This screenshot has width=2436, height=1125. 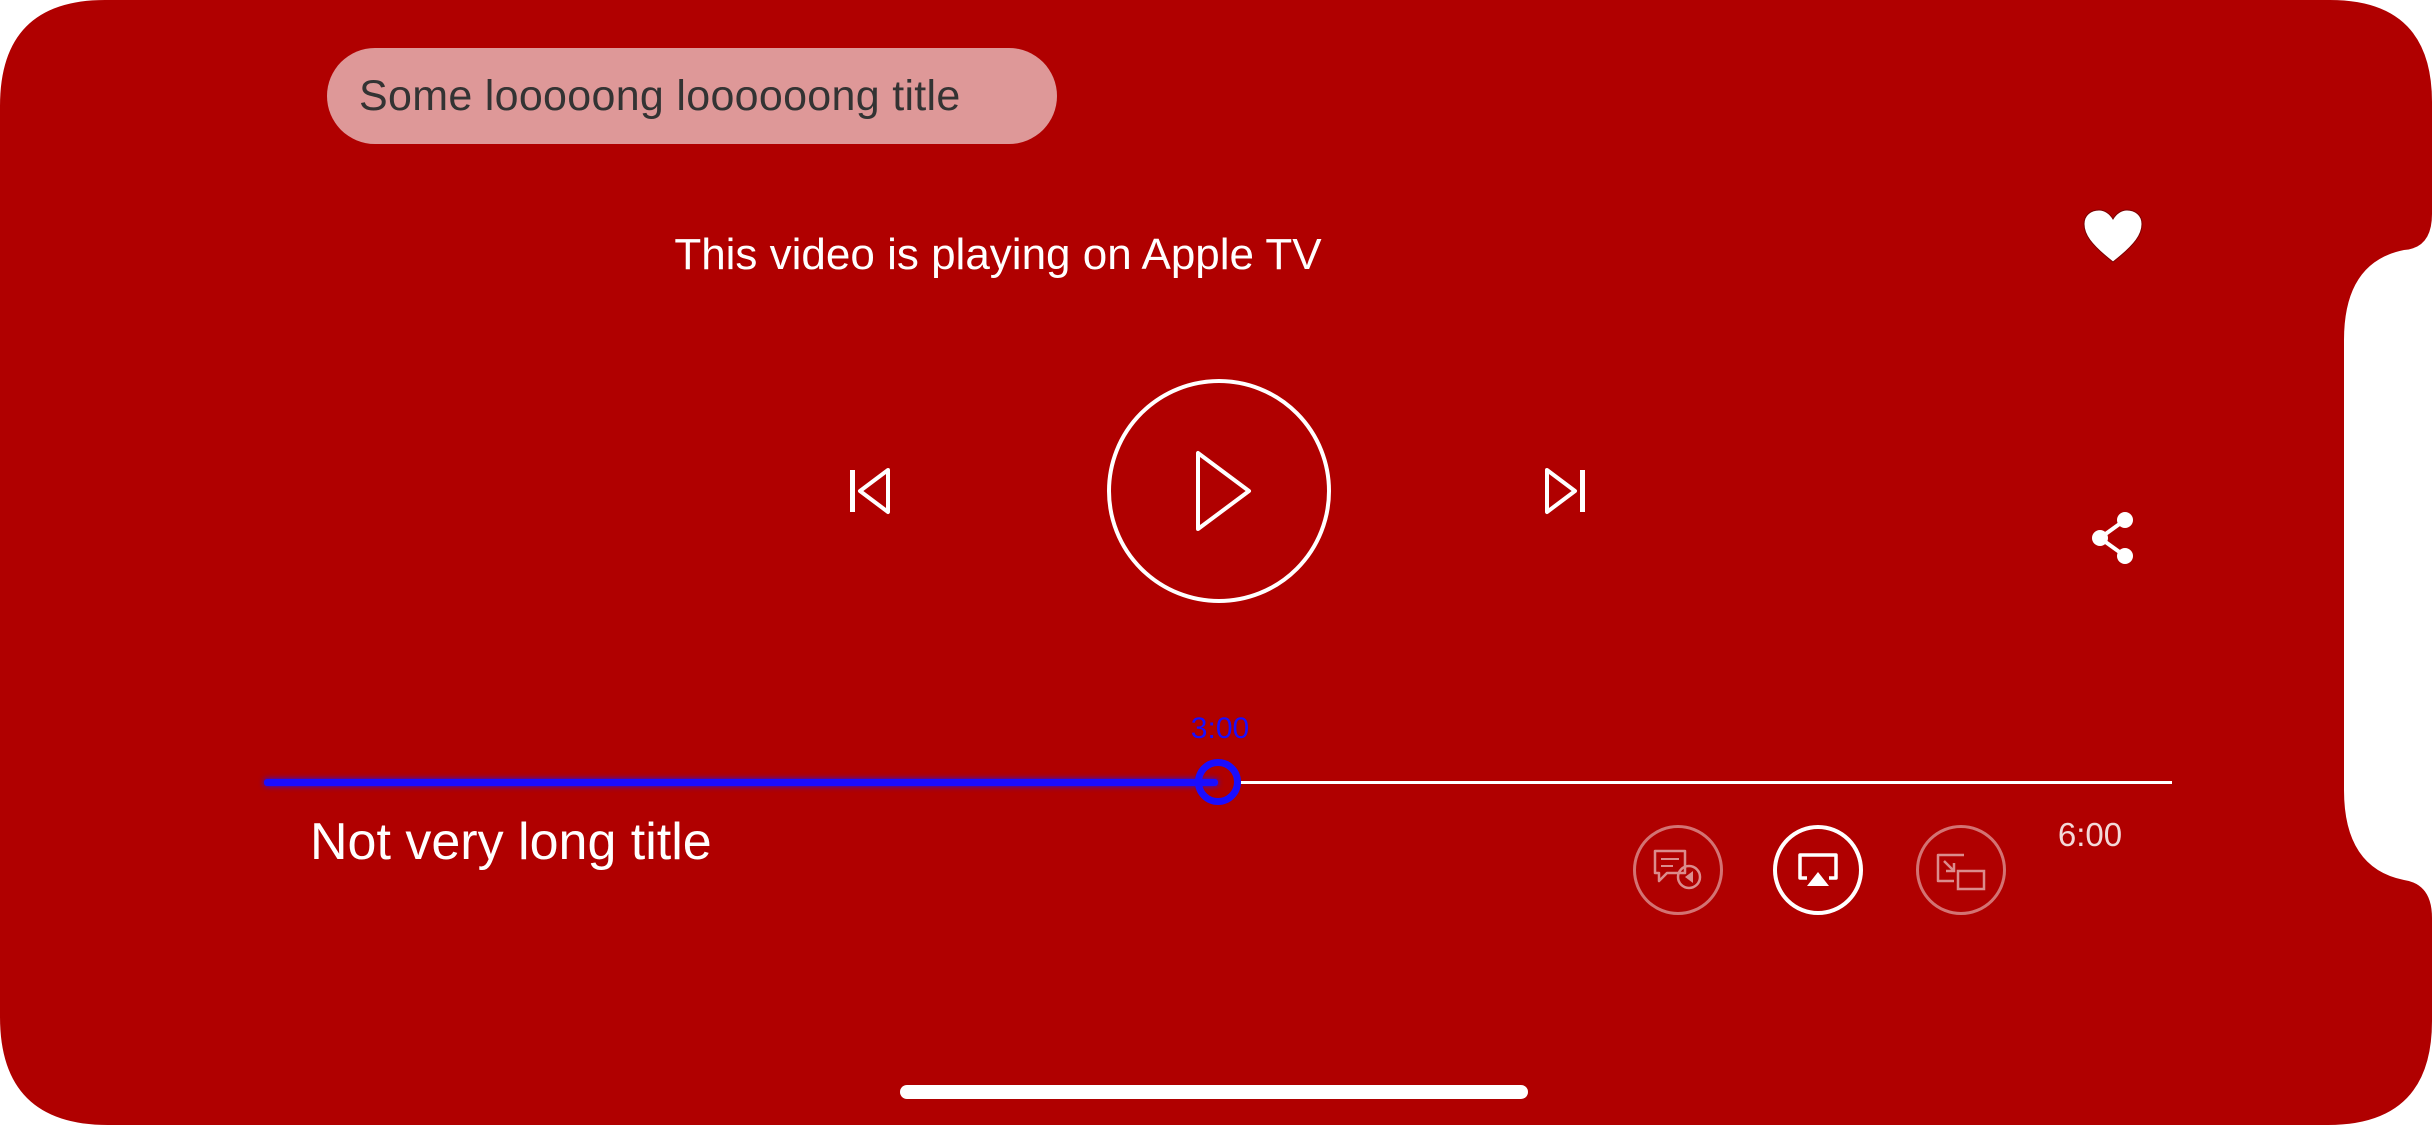 I want to click on home-indicator, so click(x=1214, y=1092).